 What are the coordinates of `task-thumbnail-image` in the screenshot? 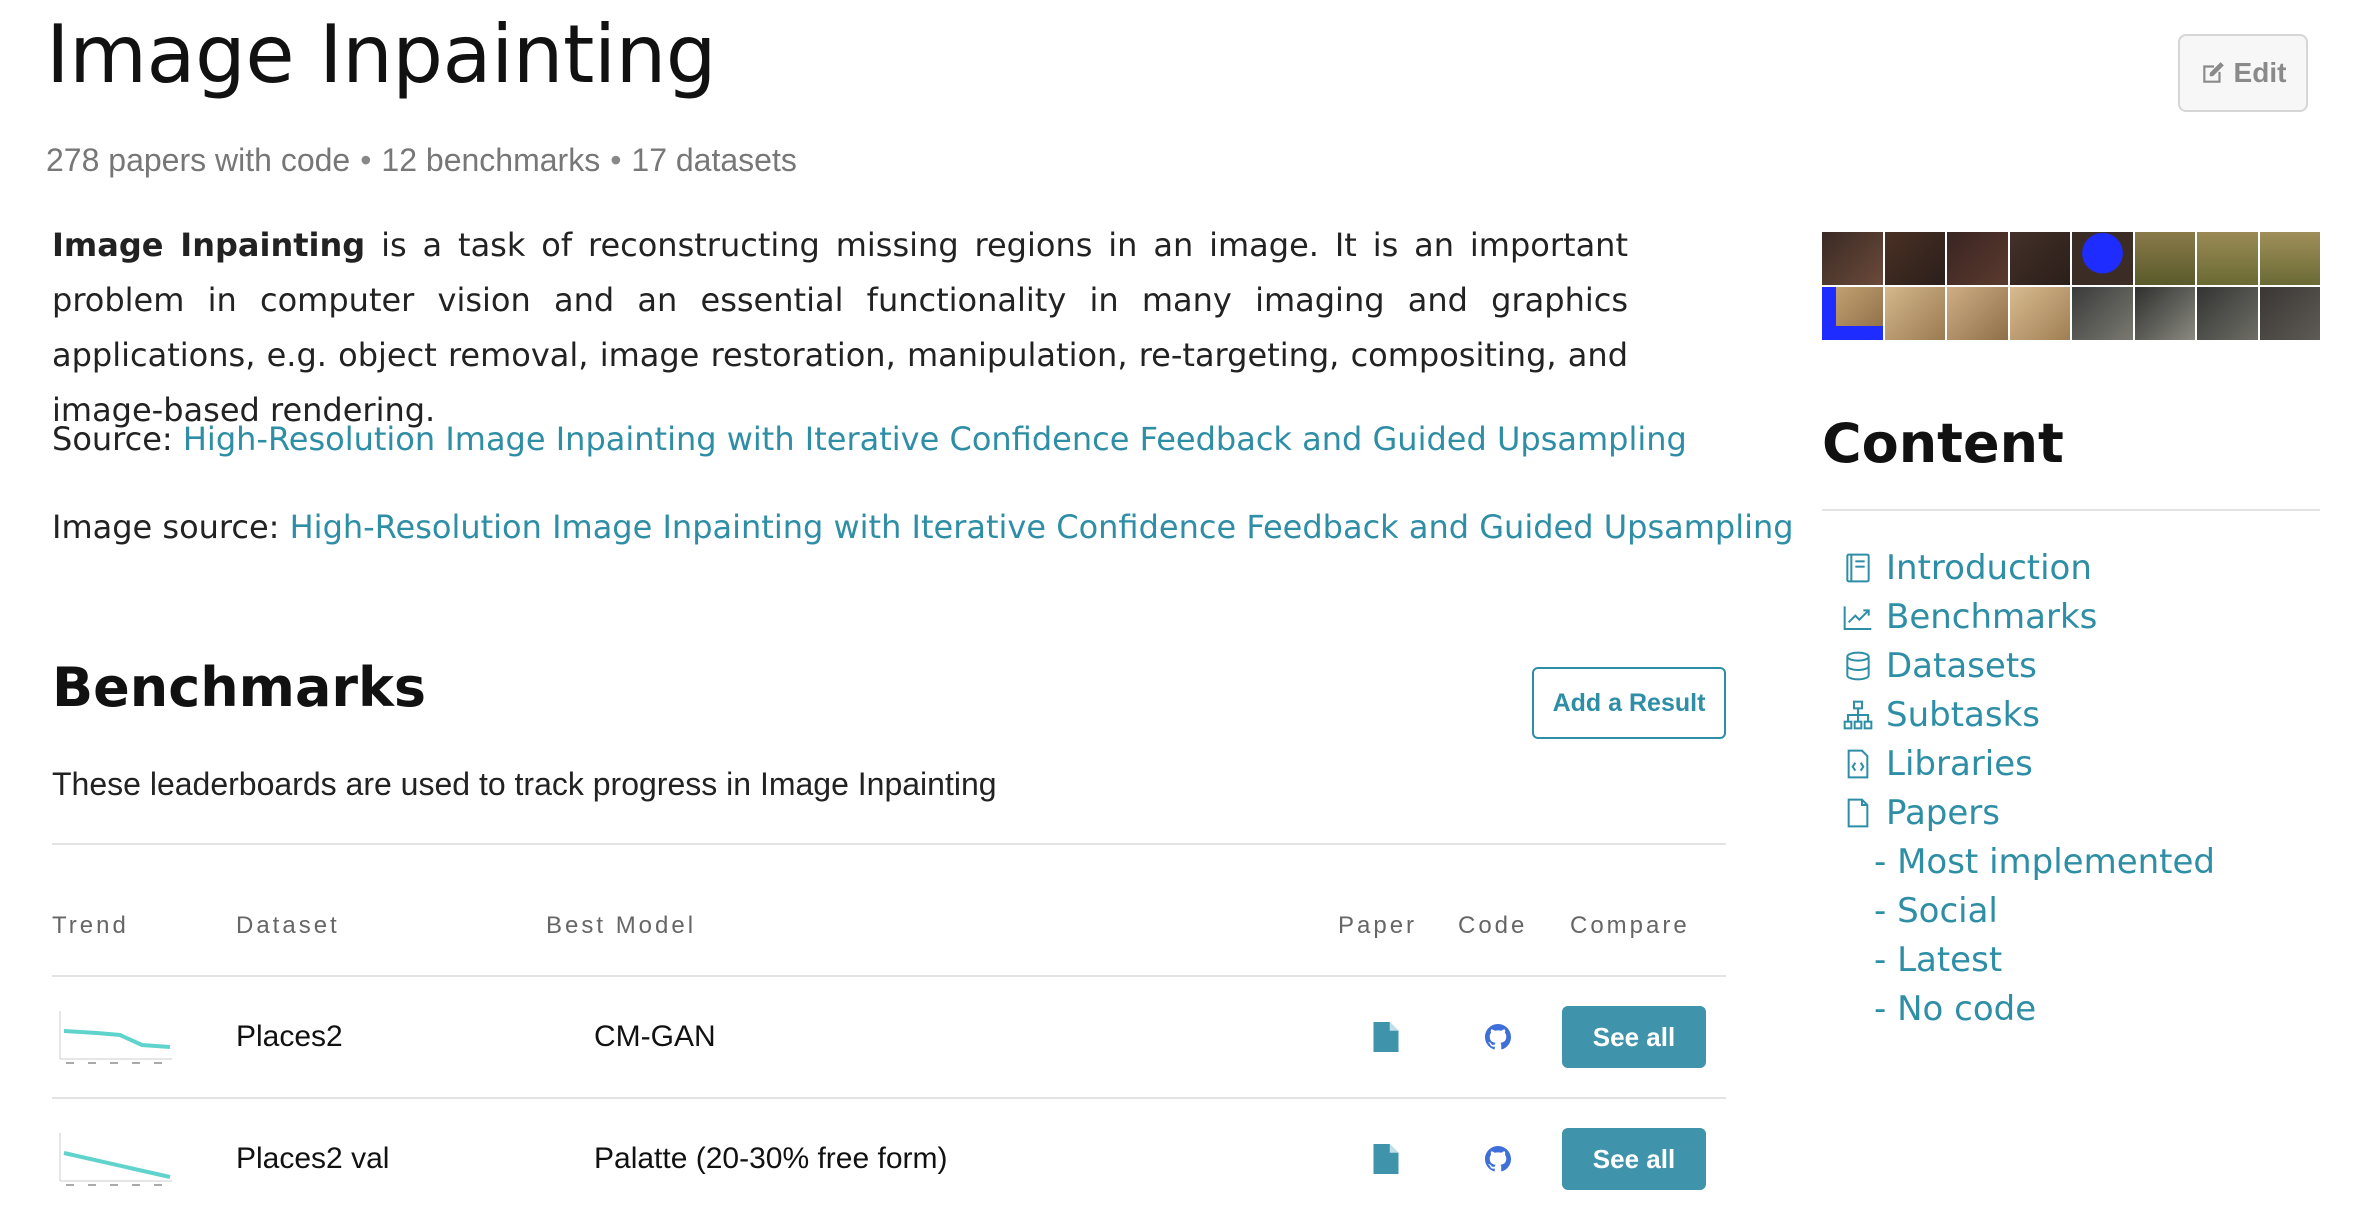 It's located at (2071, 286).